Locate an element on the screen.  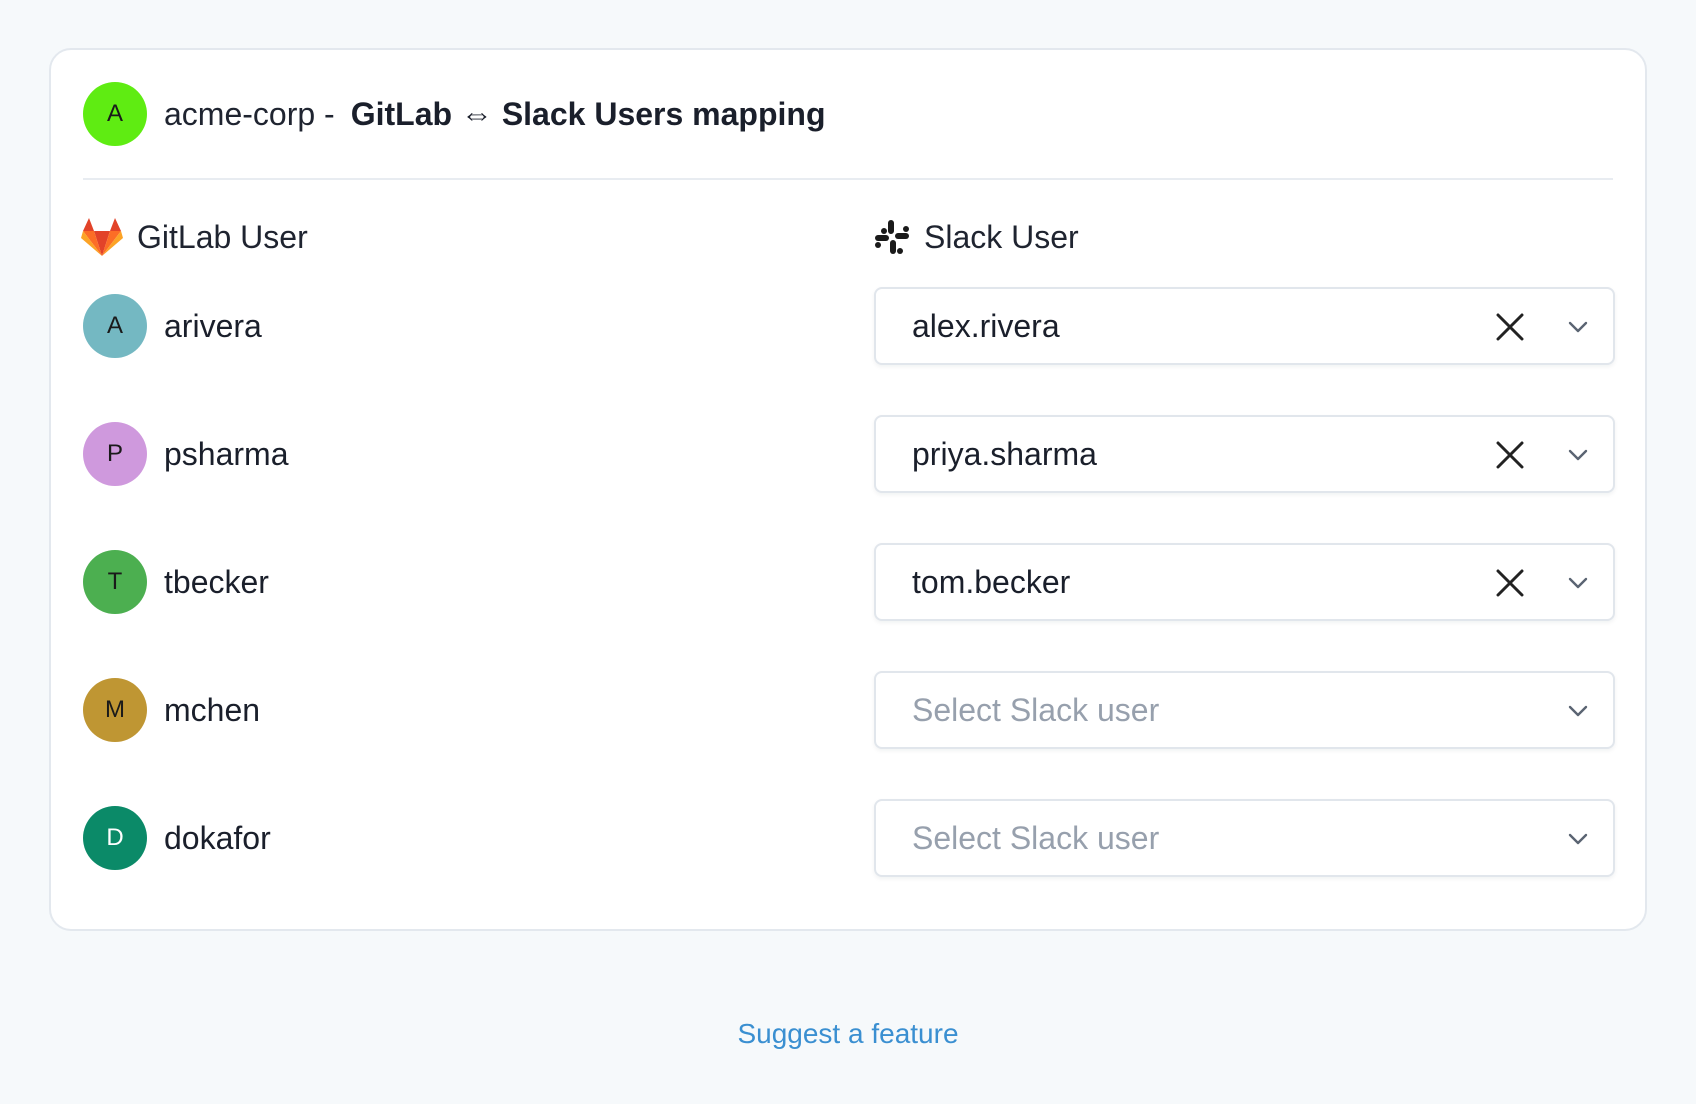
gitlab-user-name: tbecker is located at coordinates (216, 581).